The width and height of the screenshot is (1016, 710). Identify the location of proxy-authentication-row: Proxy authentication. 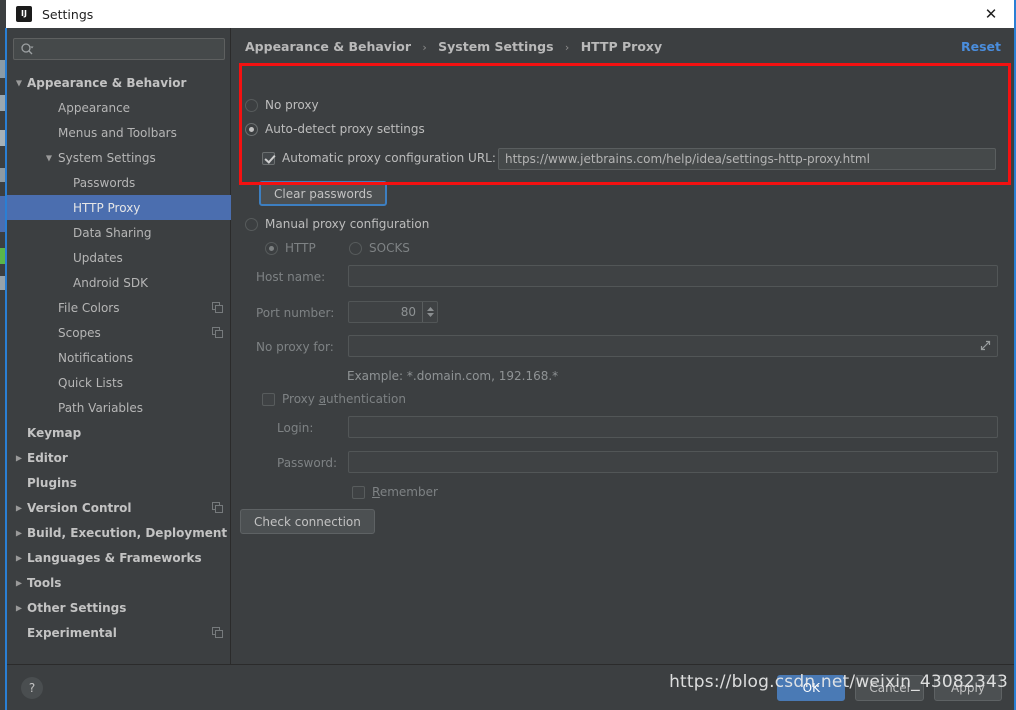
(334, 399).